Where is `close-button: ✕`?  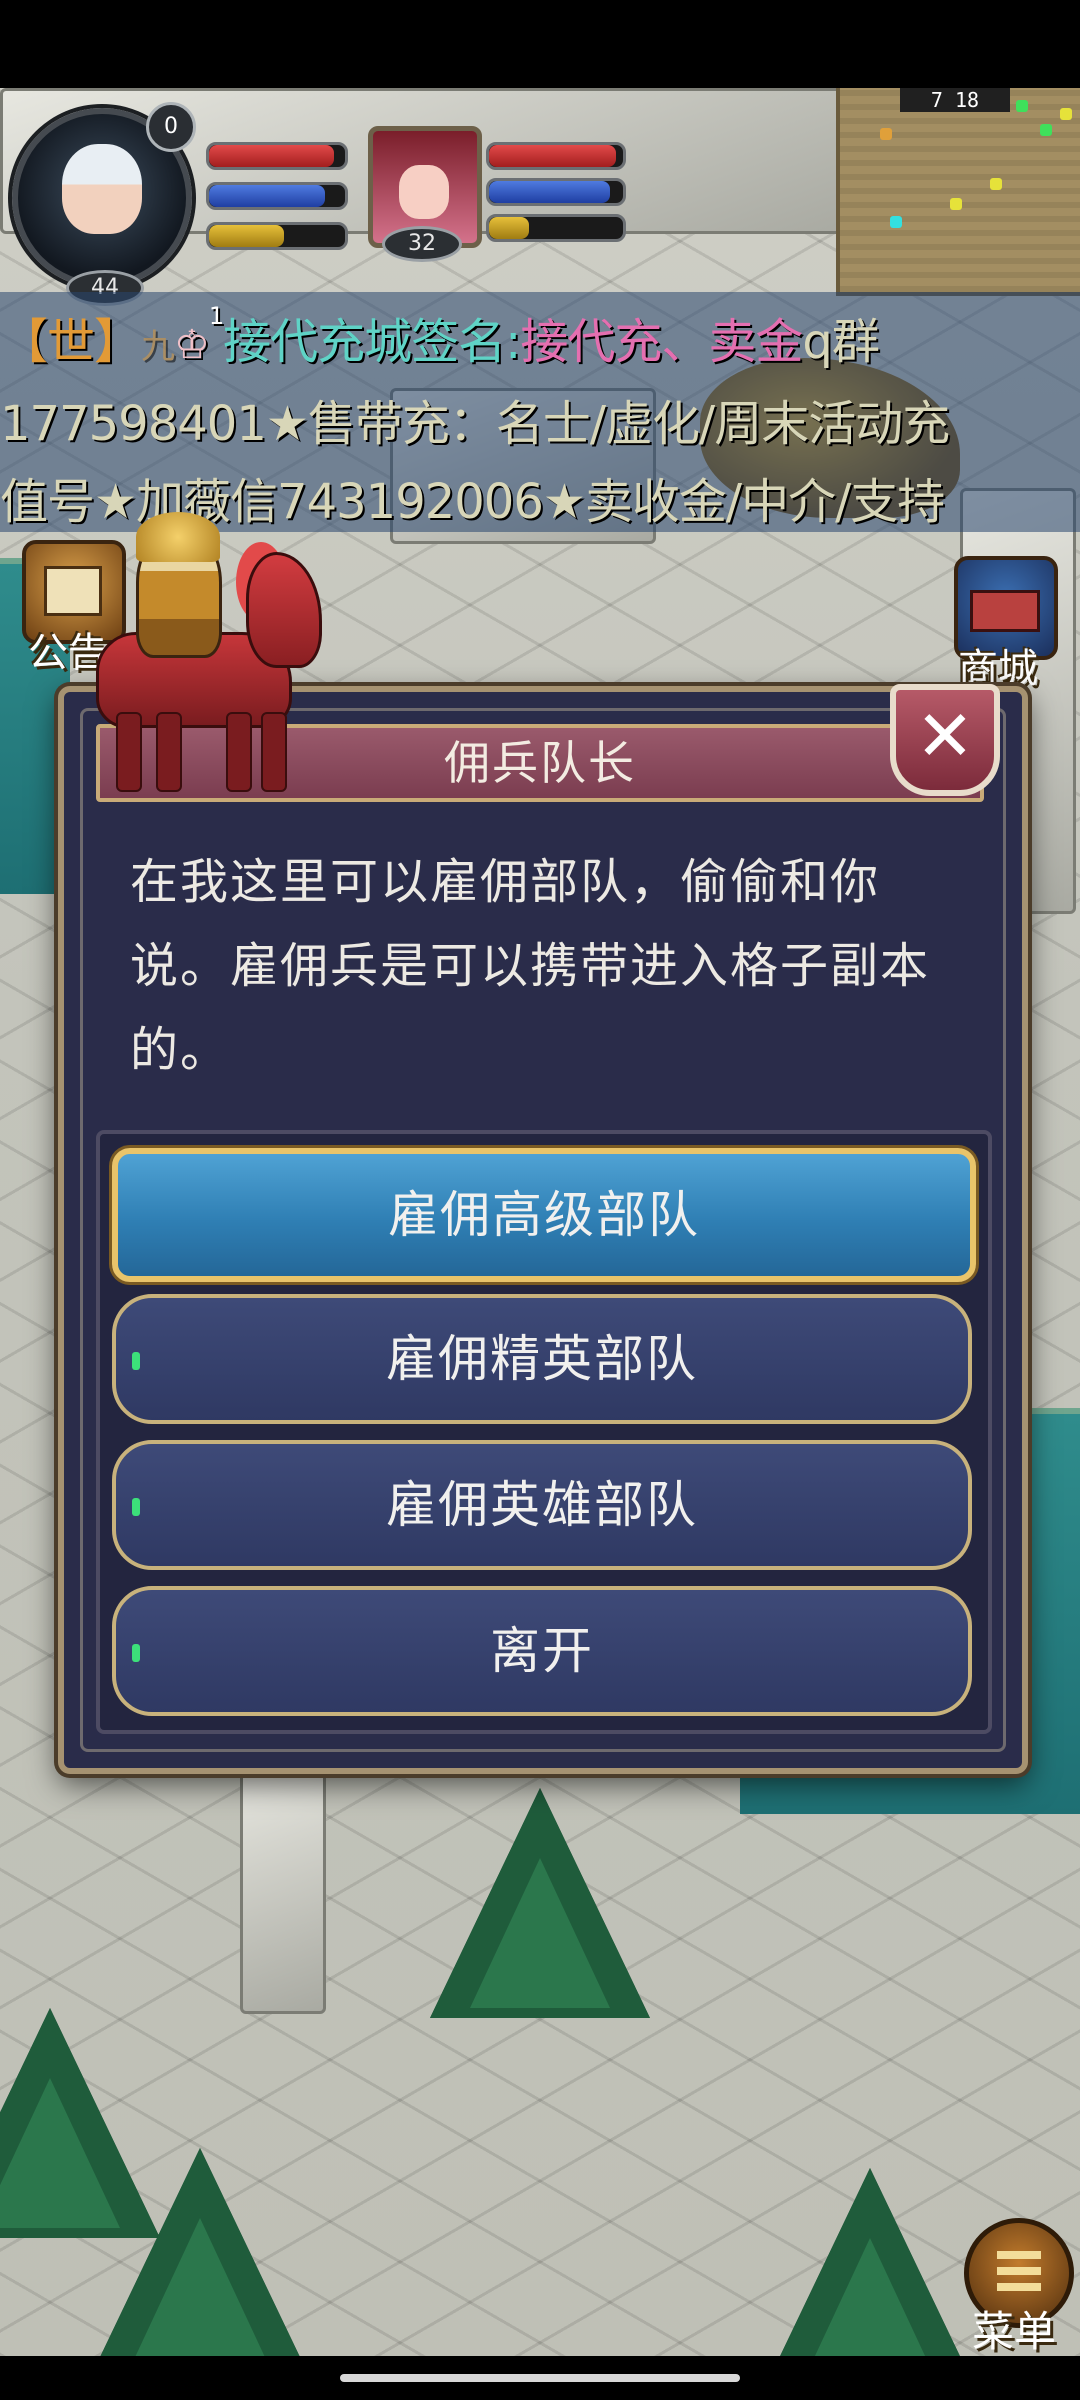
close-button: ✕ is located at coordinates (945, 740).